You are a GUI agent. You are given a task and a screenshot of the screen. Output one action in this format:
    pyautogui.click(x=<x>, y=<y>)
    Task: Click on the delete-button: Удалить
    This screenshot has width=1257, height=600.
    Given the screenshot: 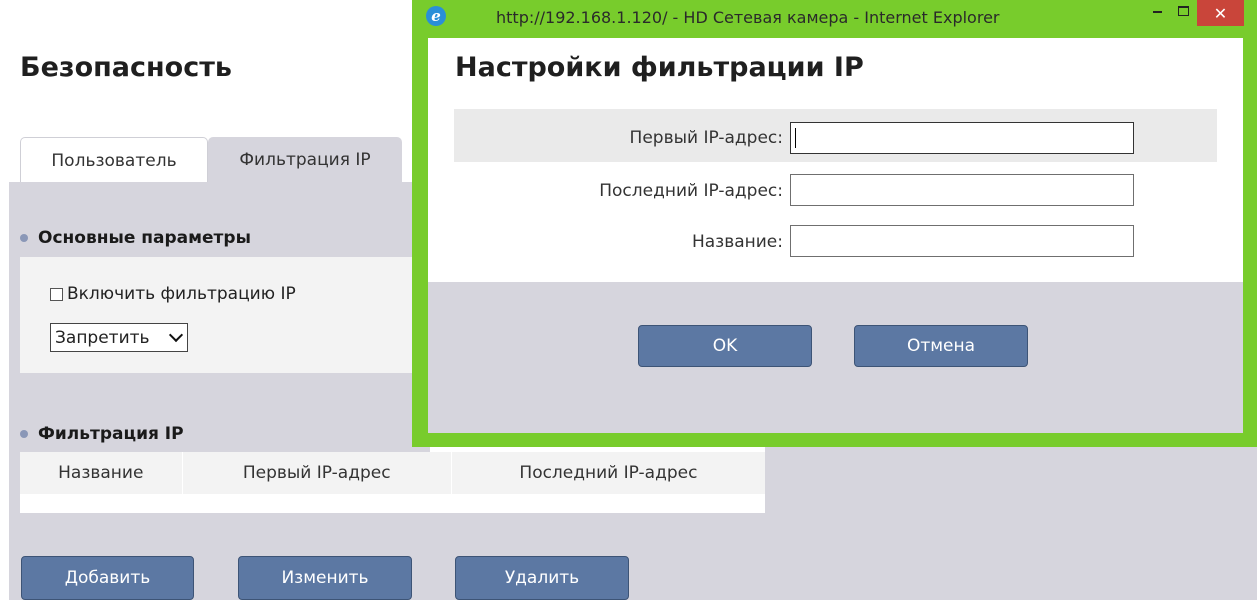 What is the action you would take?
    pyautogui.click(x=542, y=578)
    